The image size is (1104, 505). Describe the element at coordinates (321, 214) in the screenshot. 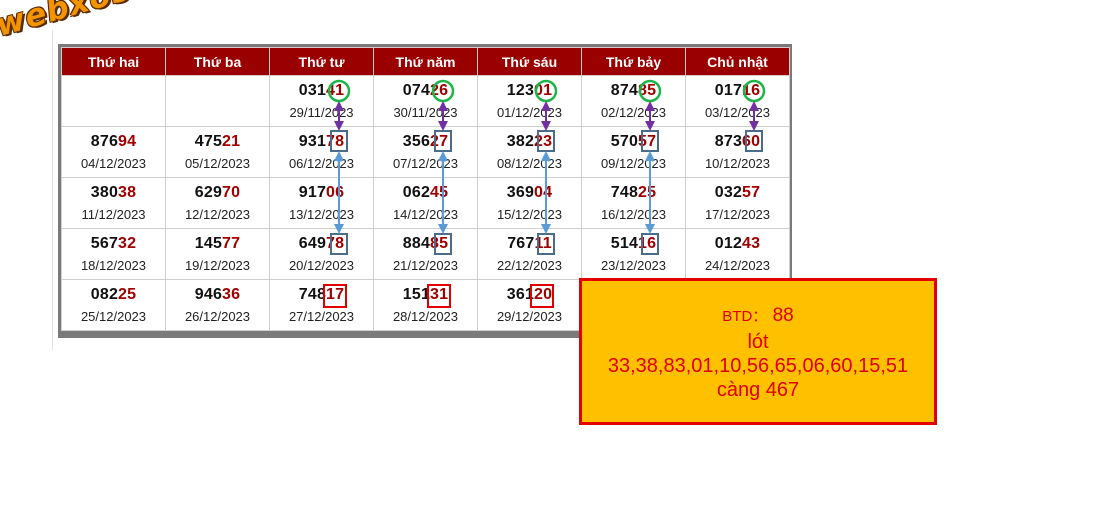

I see `result-date: 13/12/2023` at that location.